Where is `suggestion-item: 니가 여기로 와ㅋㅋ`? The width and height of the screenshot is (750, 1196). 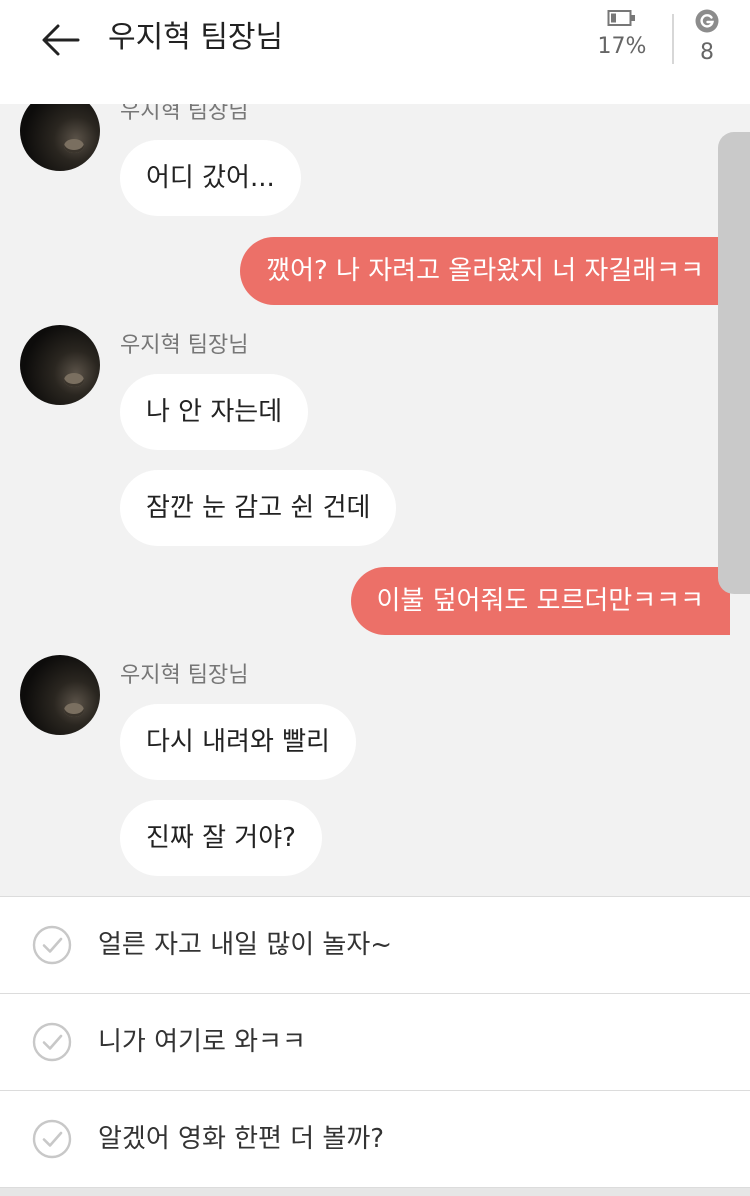
suggestion-item: 니가 여기로 와ㅋㅋ is located at coordinates (375, 1042).